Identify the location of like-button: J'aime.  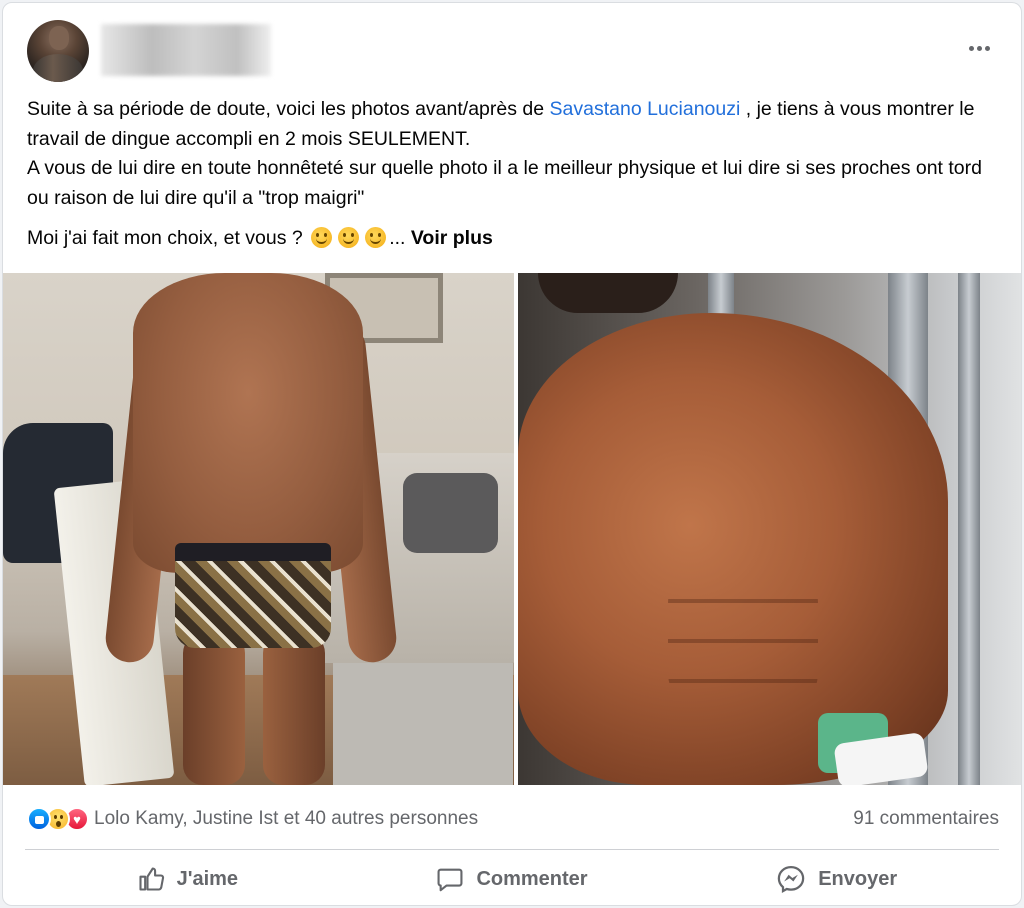
(187, 879).